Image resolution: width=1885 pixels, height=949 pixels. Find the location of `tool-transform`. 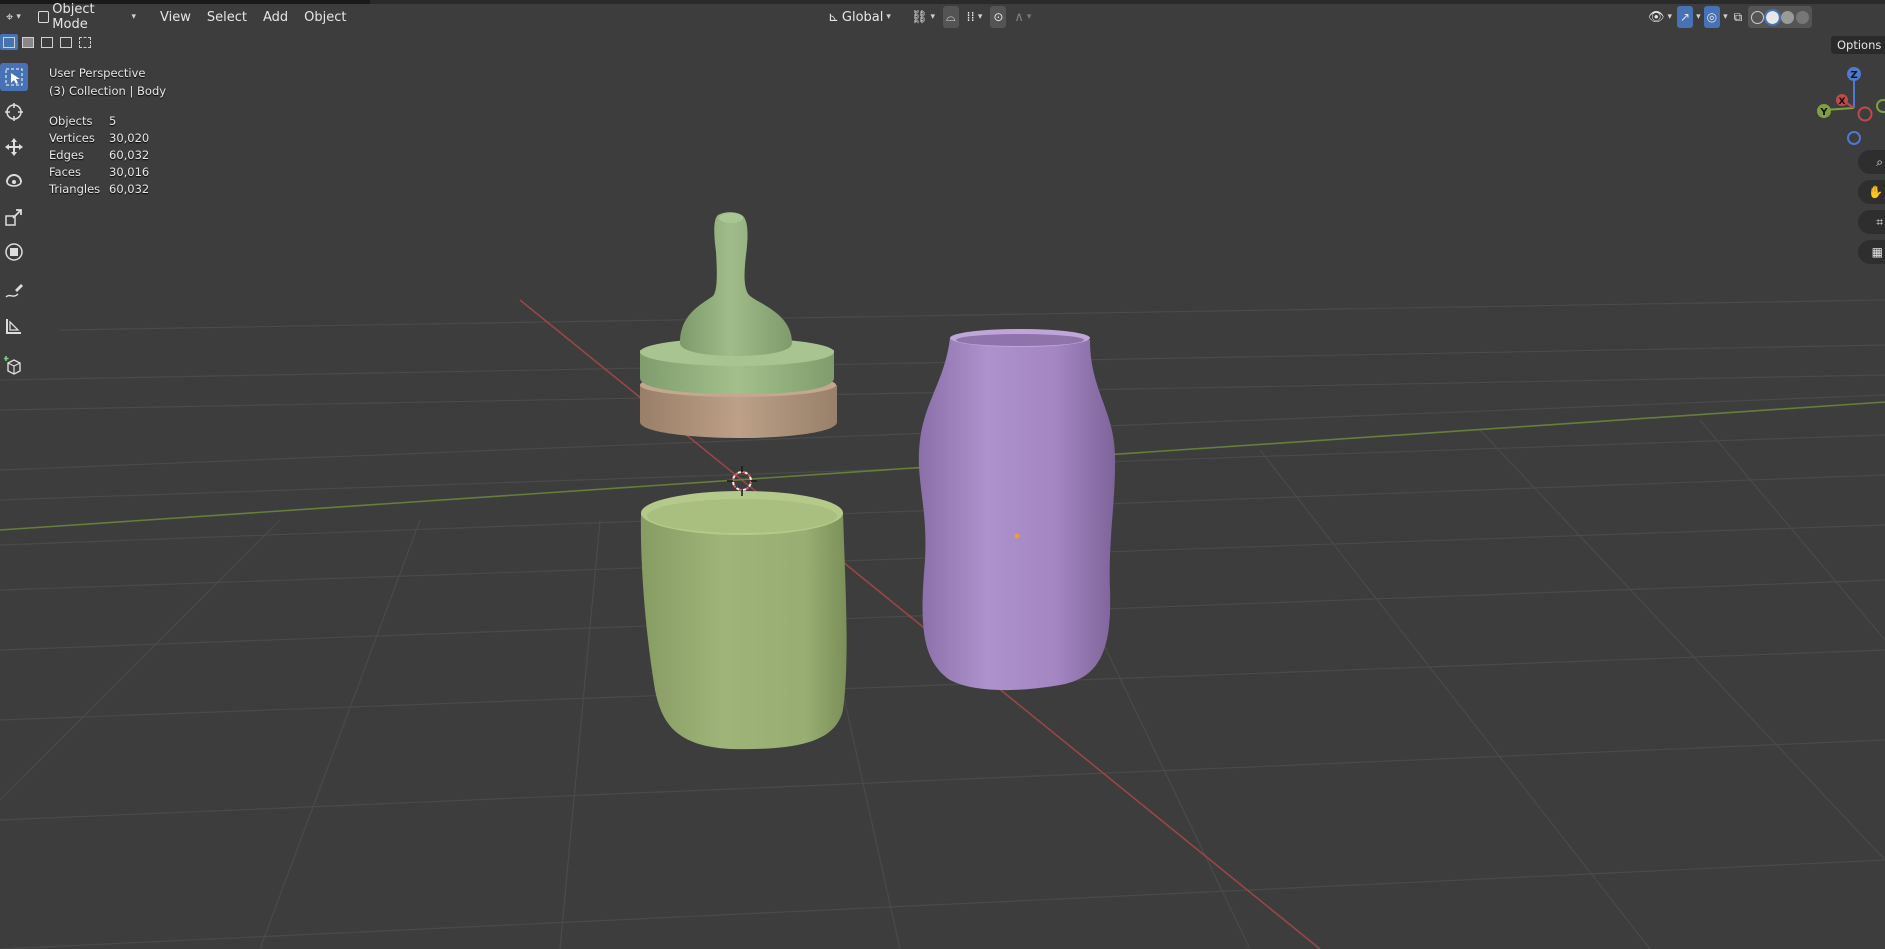

tool-transform is located at coordinates (14, 252).